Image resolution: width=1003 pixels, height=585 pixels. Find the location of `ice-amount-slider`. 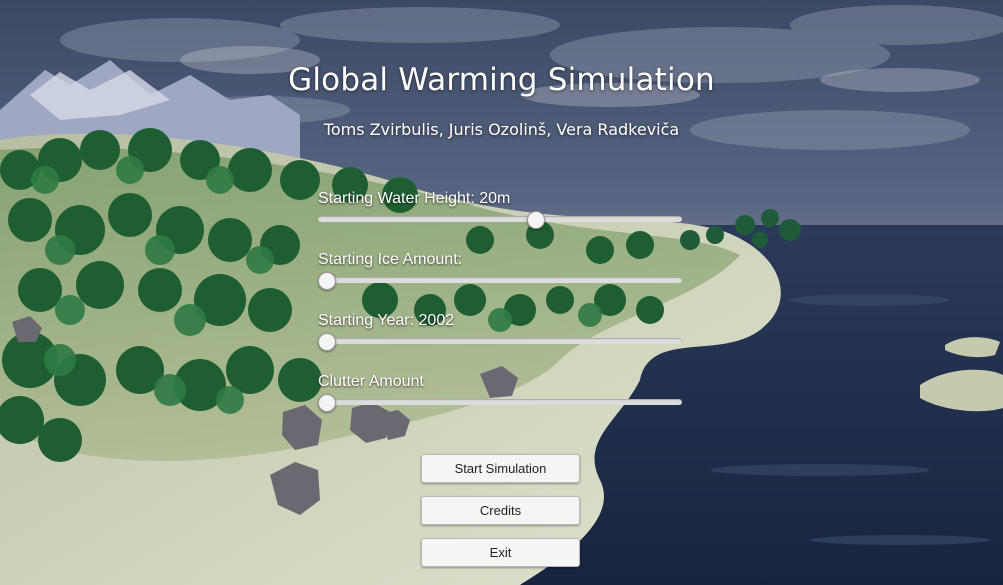

ice-amount-slider is located at coordinates (500, 281).